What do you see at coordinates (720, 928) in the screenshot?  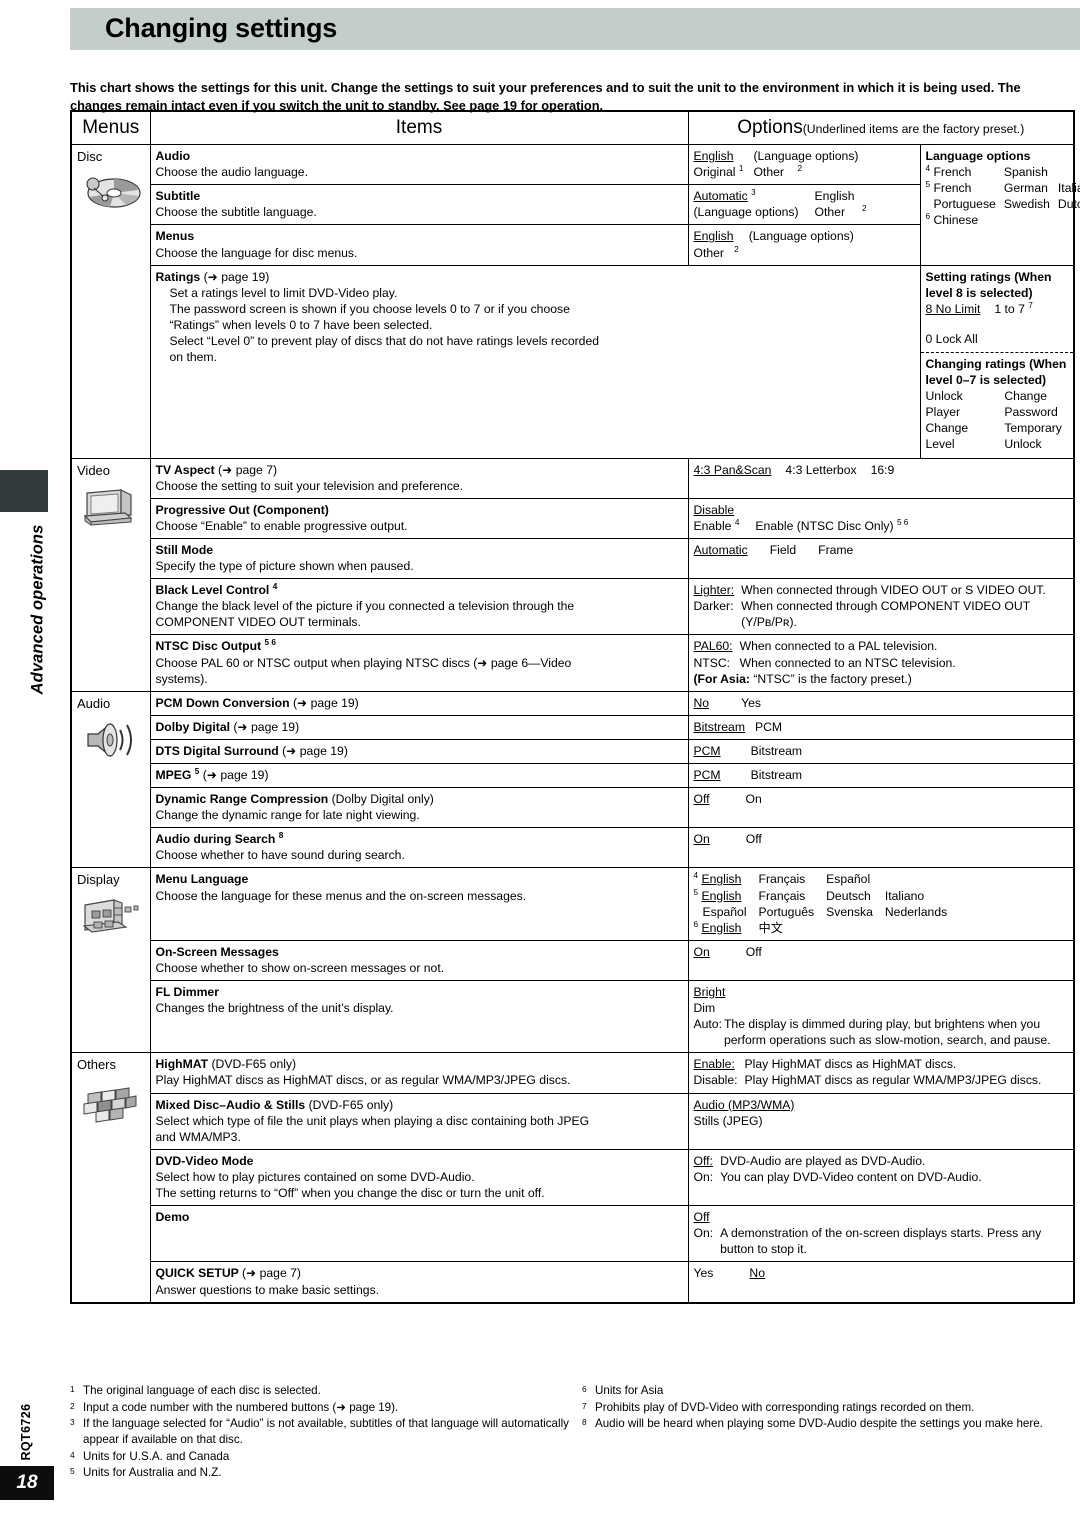 I see `menu-lang-row: 6 English` at bounding box center [720, 928].